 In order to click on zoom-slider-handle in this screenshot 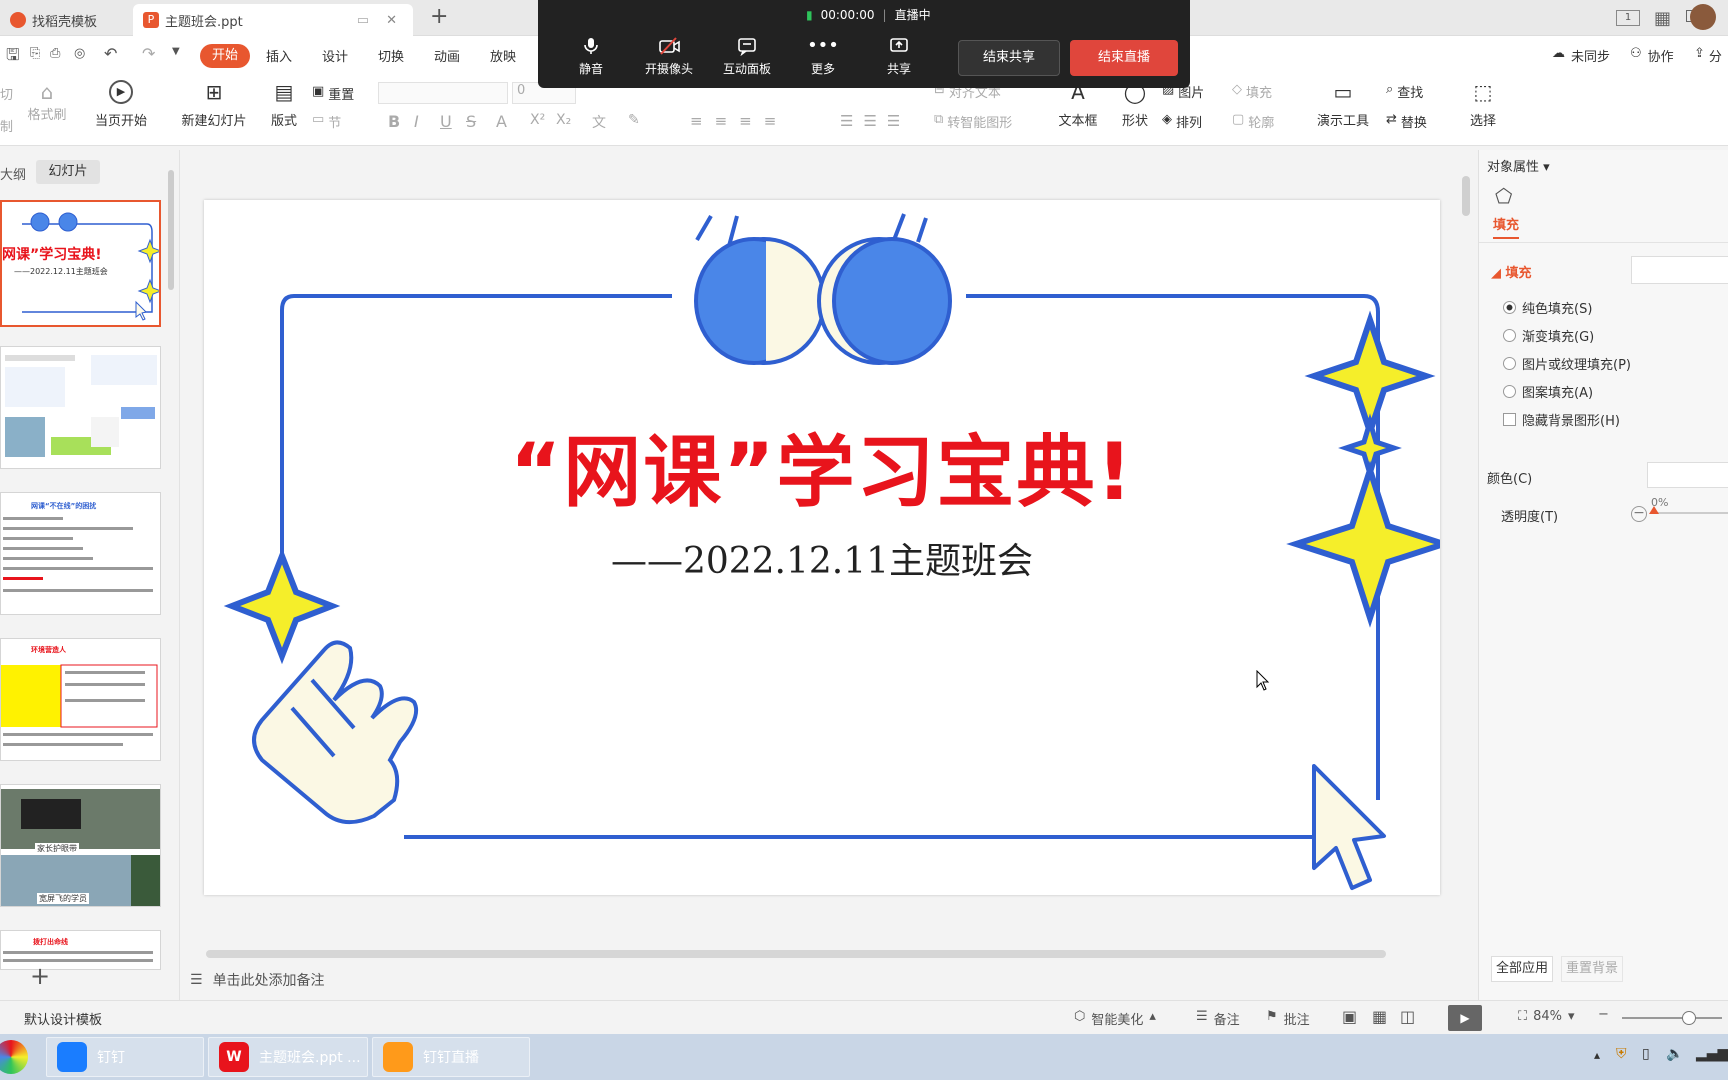, I will do `click(1689, 1018)`.